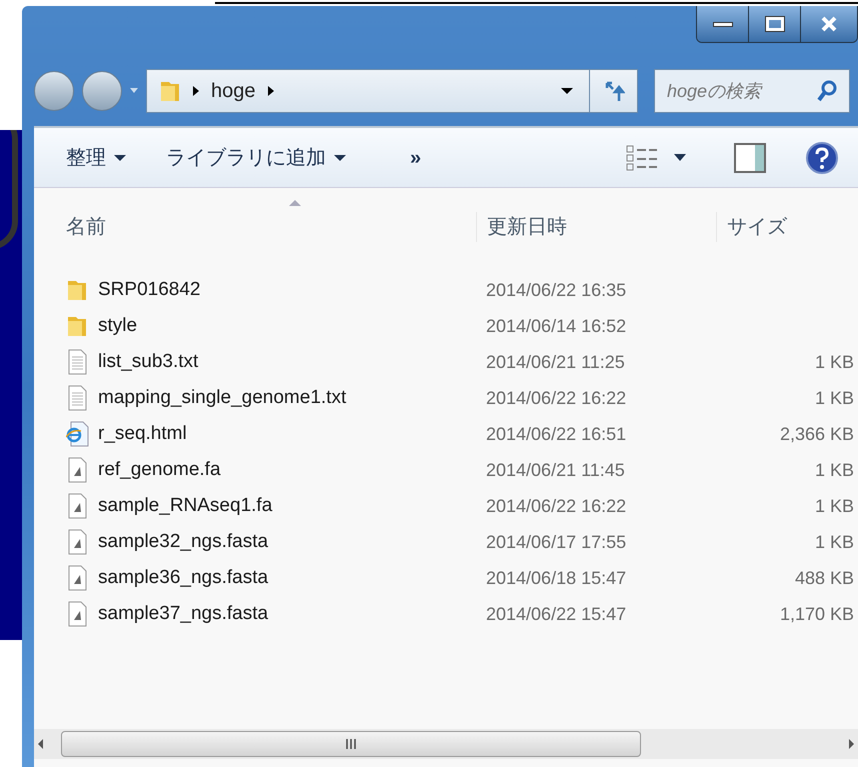  I want to click on modified-date: 2014/06/21 11:45, so click(555, 470).